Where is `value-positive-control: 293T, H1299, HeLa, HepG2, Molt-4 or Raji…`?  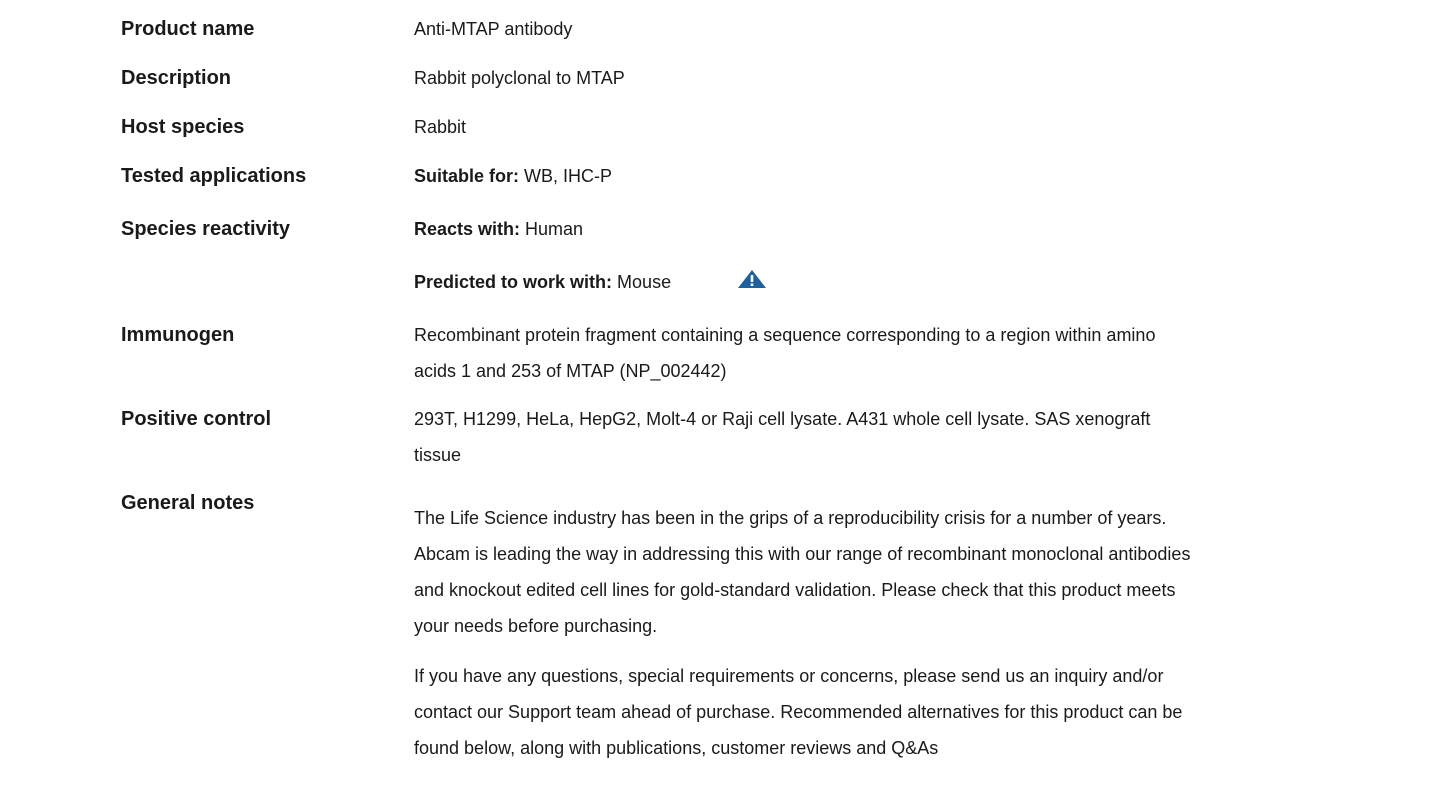 value-positive-control: 293T, H1299, HeLa, HepG2, Molt-4 or Raji… is located at coordinates (914, 437).